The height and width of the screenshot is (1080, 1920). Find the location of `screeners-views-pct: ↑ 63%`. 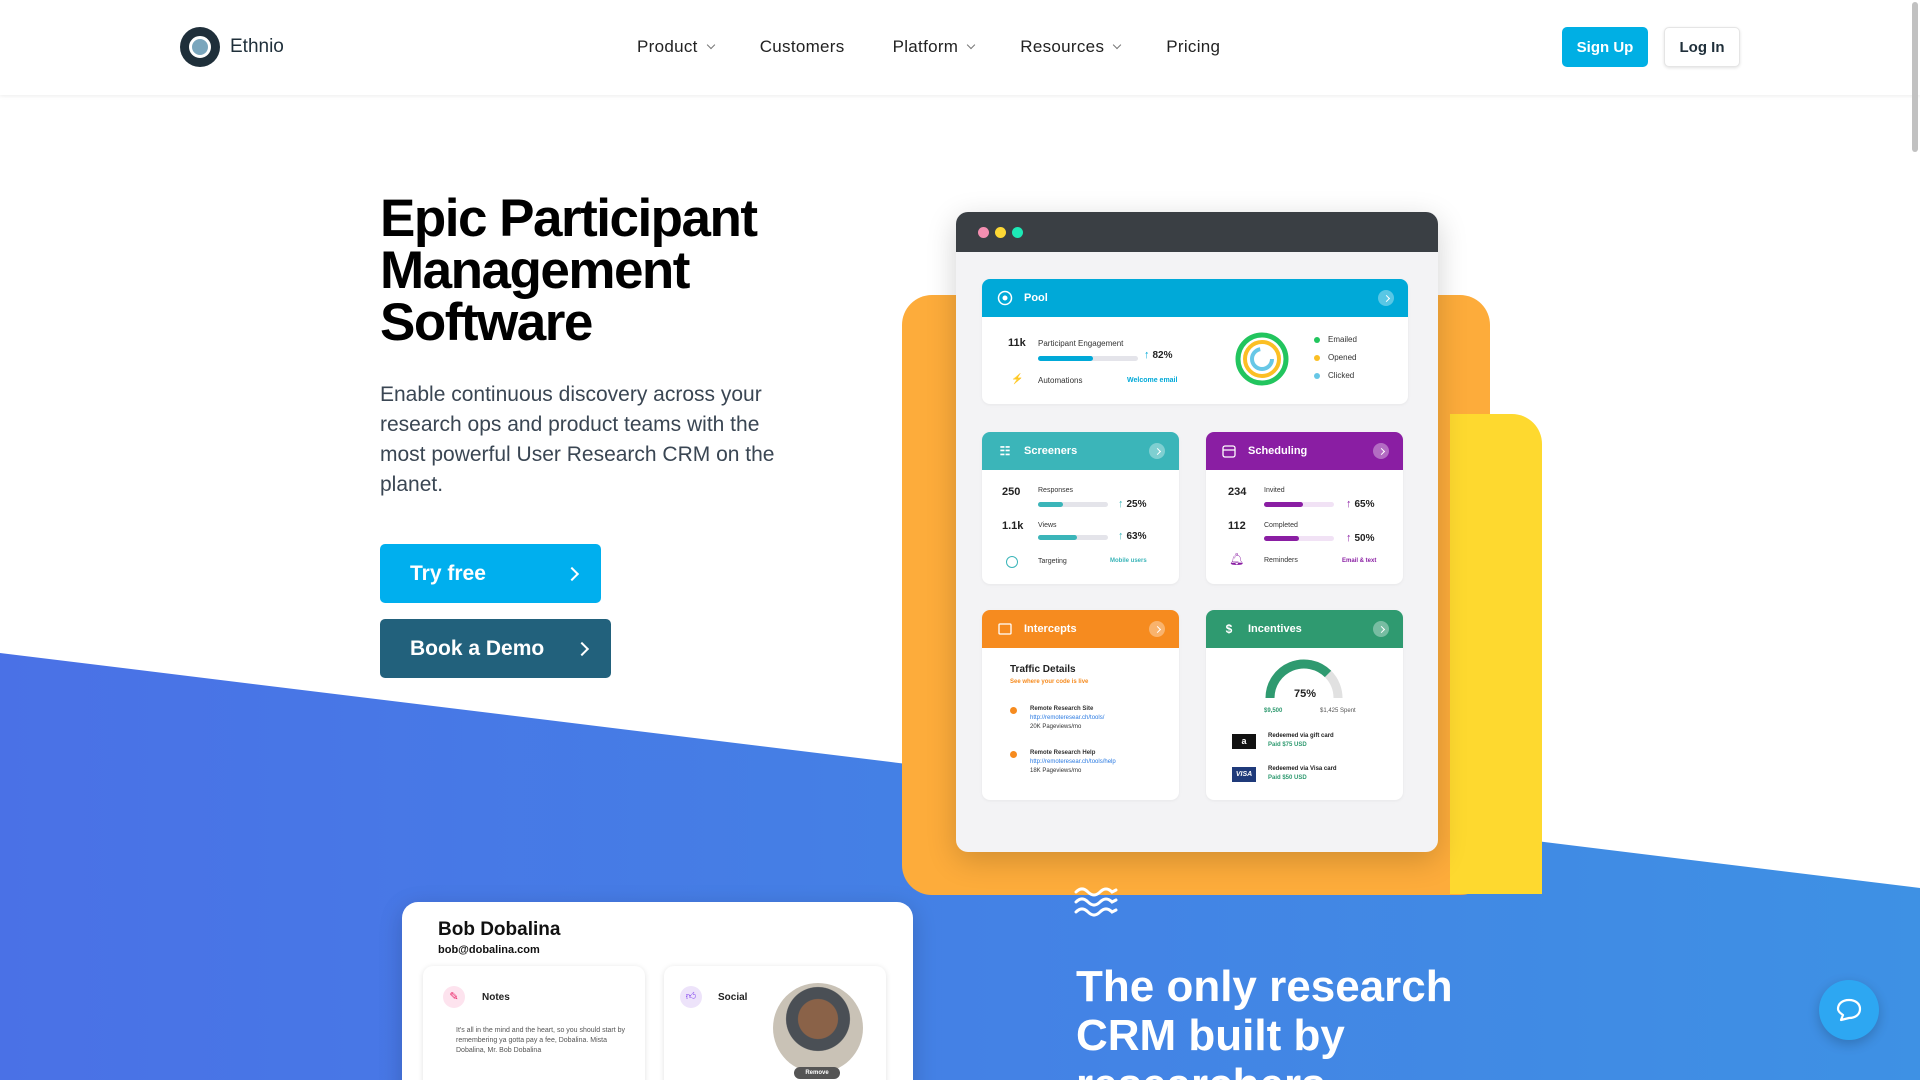

screeners-views-pct: ↑ 63% is located at coordinates (1132, 536).